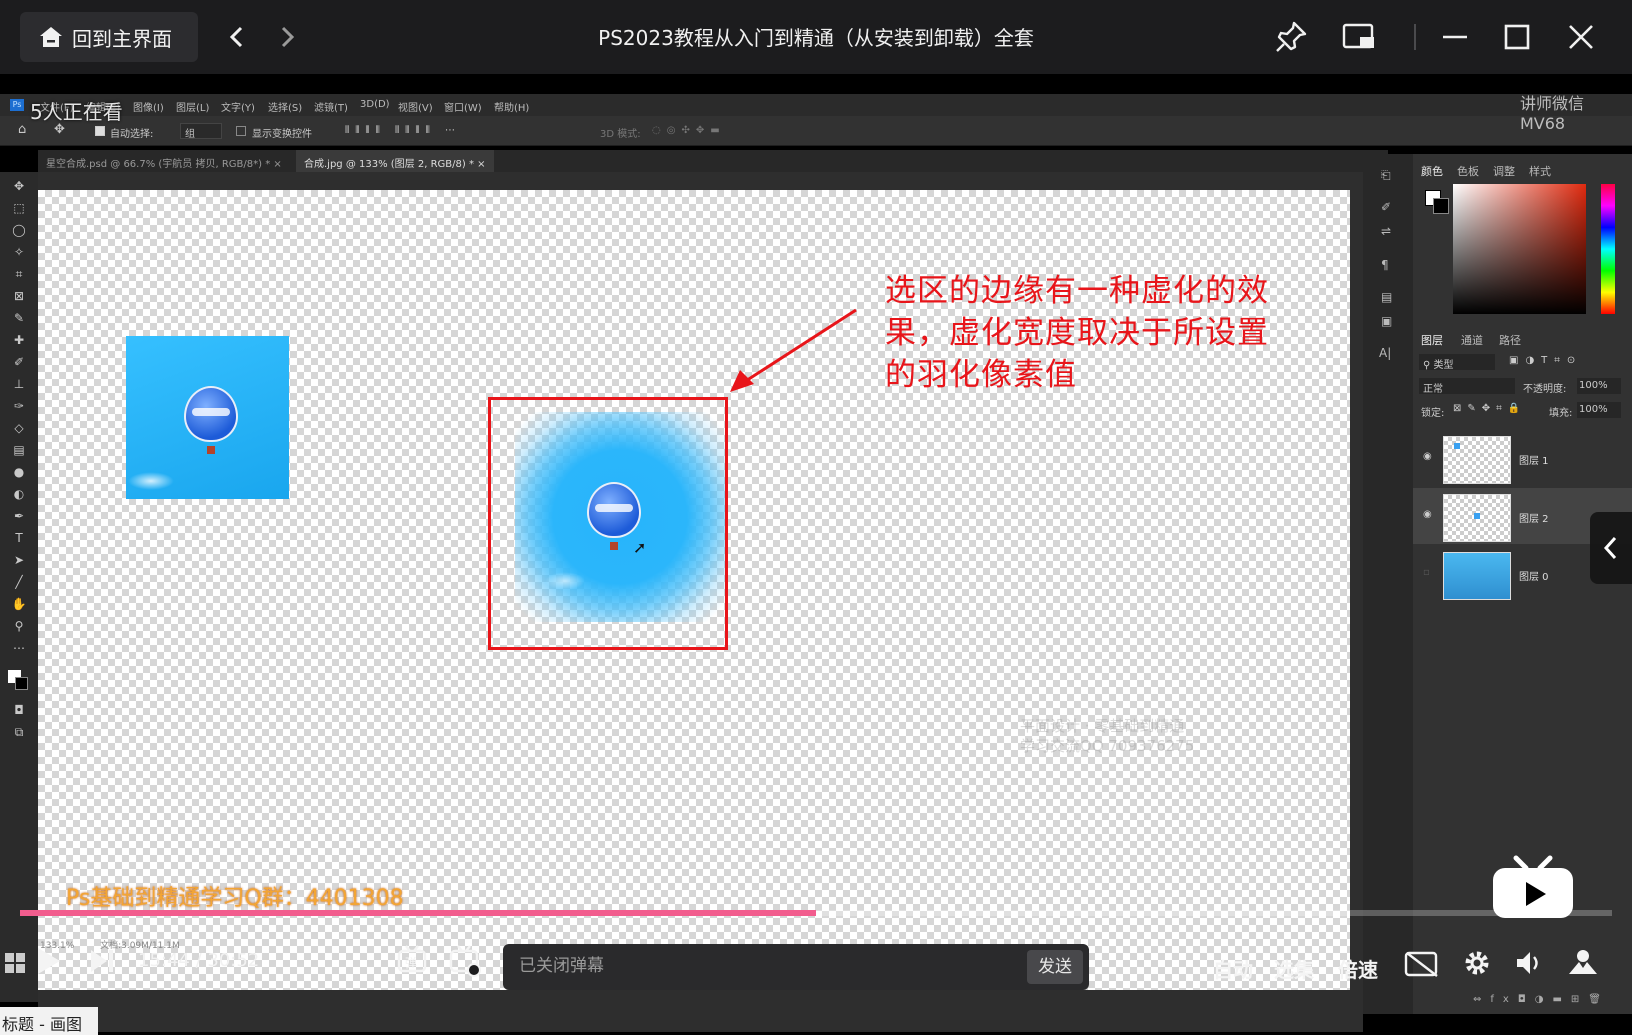  I want to click on progress-bar, so click(816, 913).